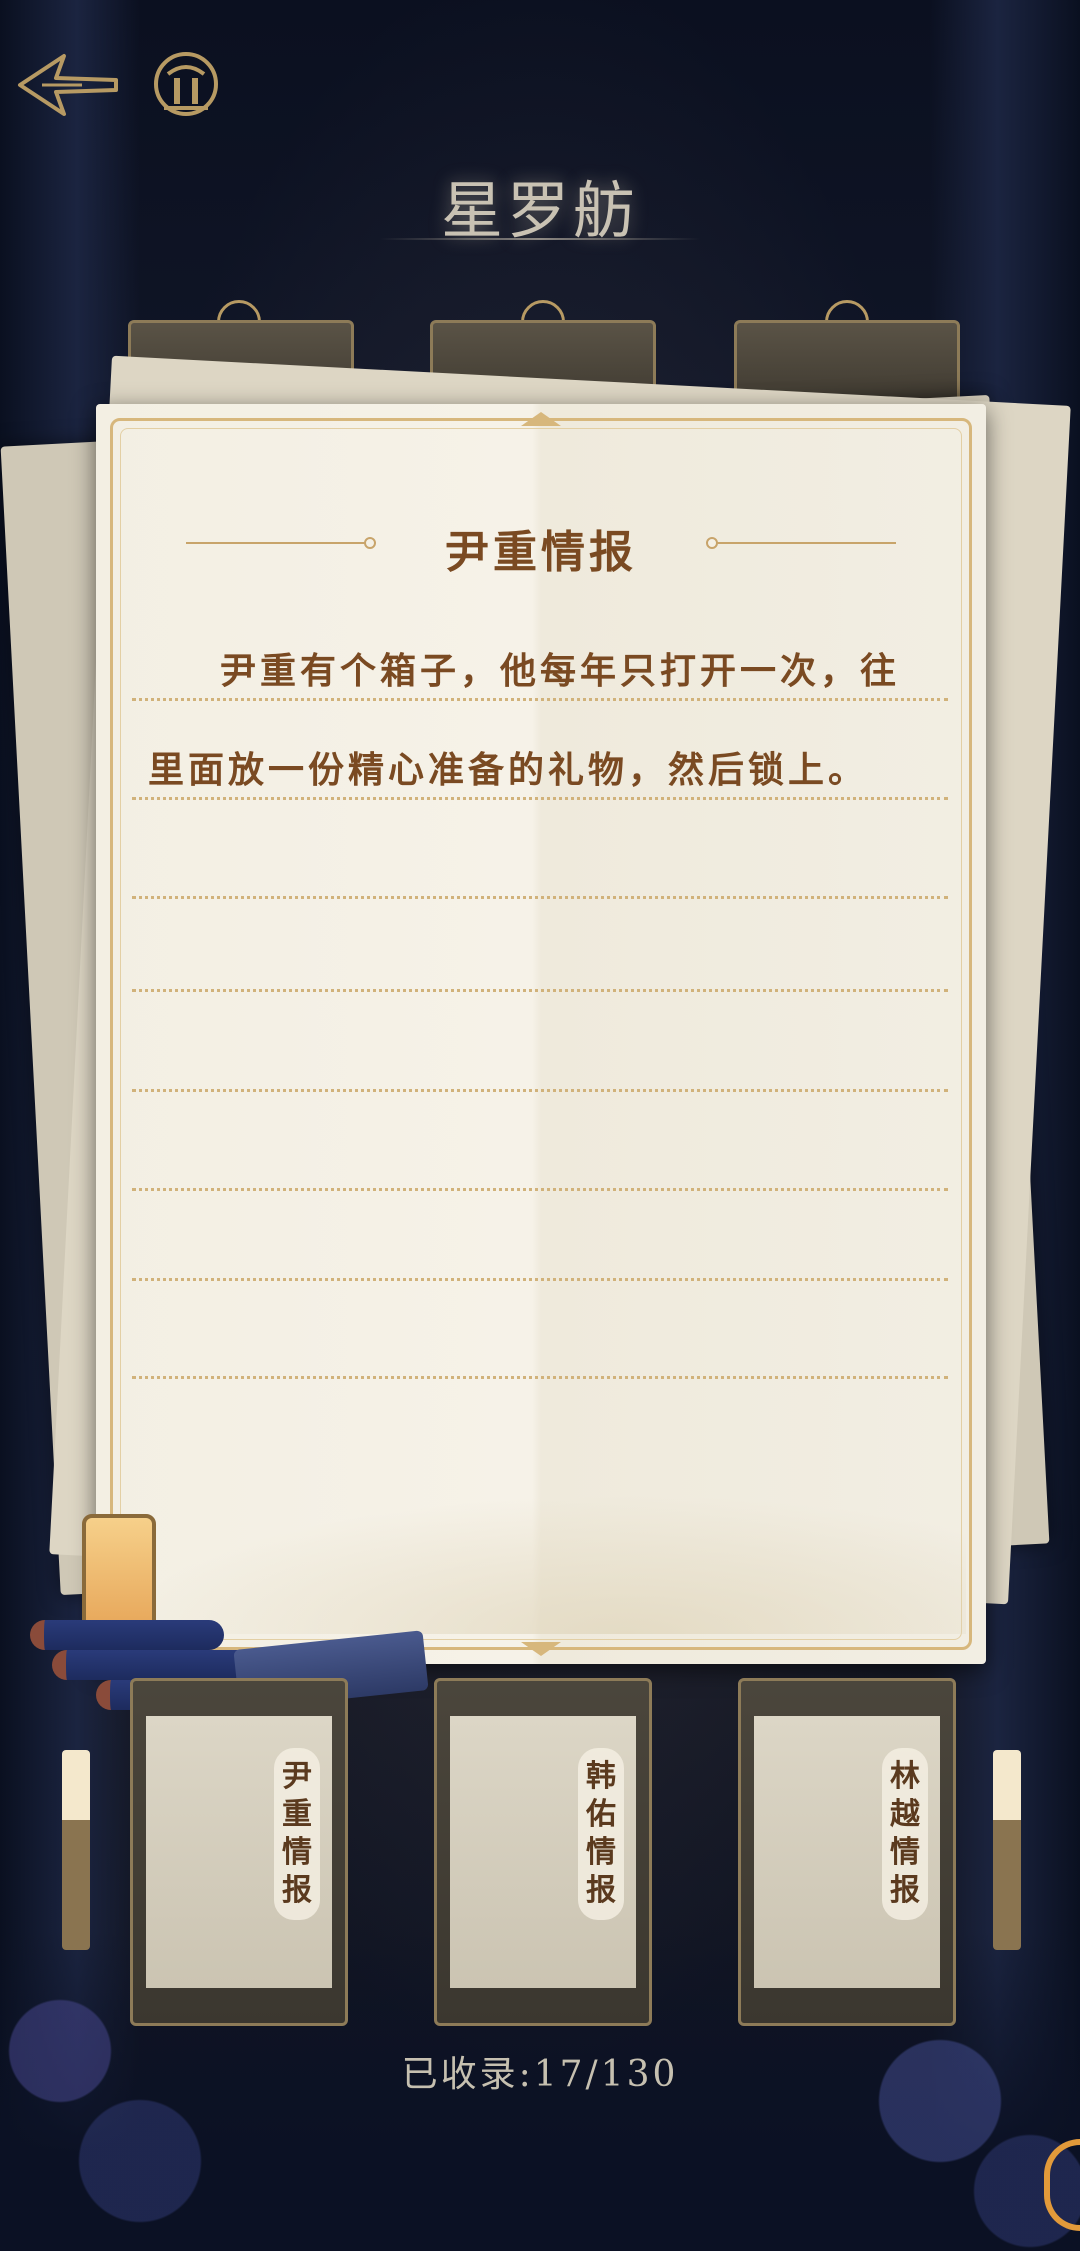 This screenshot has height=2251, width=1080. I want to click on category-label: 尹重情报, so click(297, 1834).